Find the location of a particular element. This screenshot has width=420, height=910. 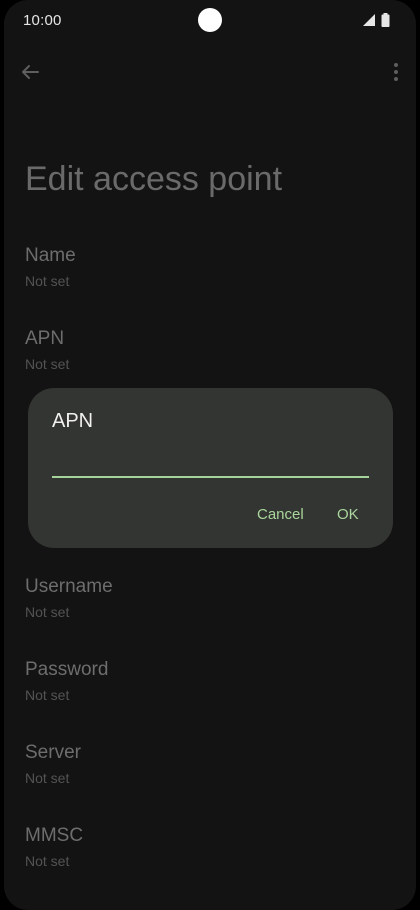

back-button is located at coordinates (30, 72).